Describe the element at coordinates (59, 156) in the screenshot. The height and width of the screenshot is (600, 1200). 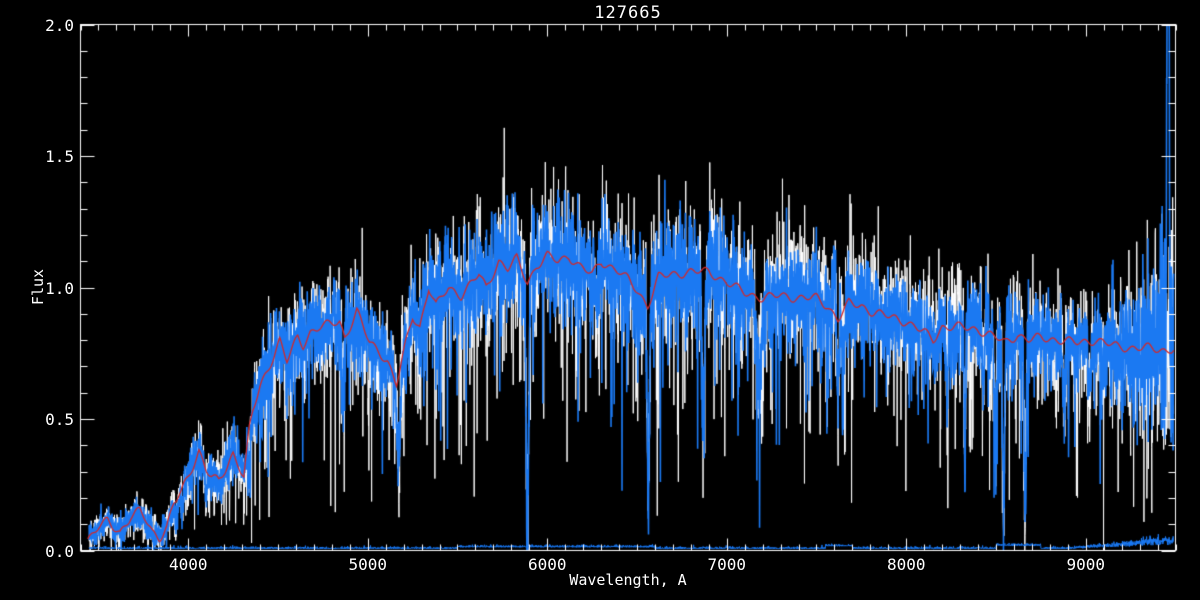
I see `y-tick-label: 1.5` at that location.